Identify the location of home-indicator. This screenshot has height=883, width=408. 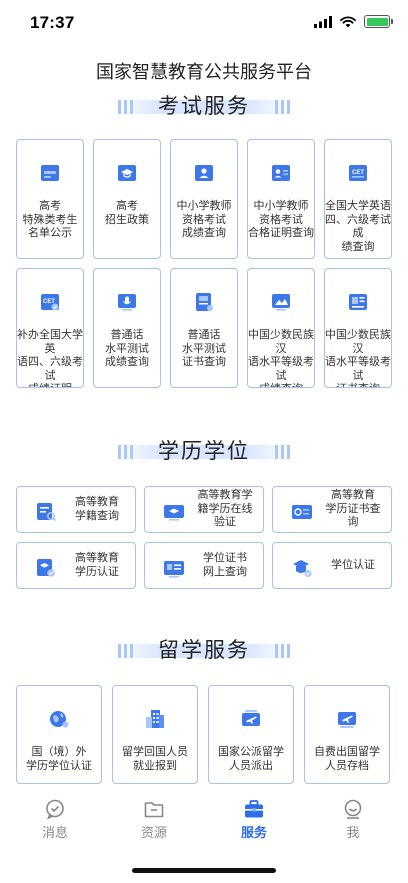
(204, 870).